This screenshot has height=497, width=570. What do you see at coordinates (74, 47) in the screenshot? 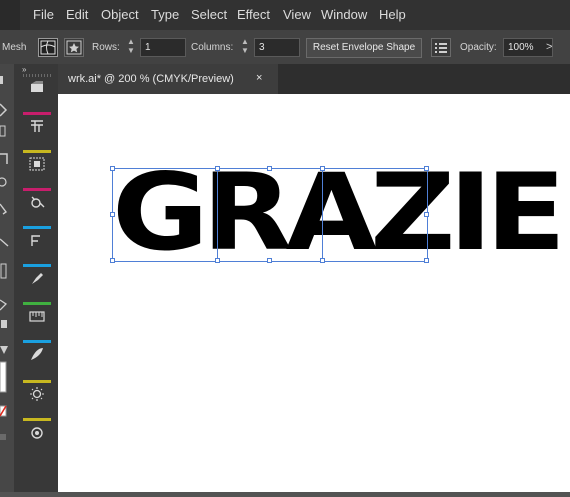
I see `envelope-warp-icon` at bounding box center [74, 47].